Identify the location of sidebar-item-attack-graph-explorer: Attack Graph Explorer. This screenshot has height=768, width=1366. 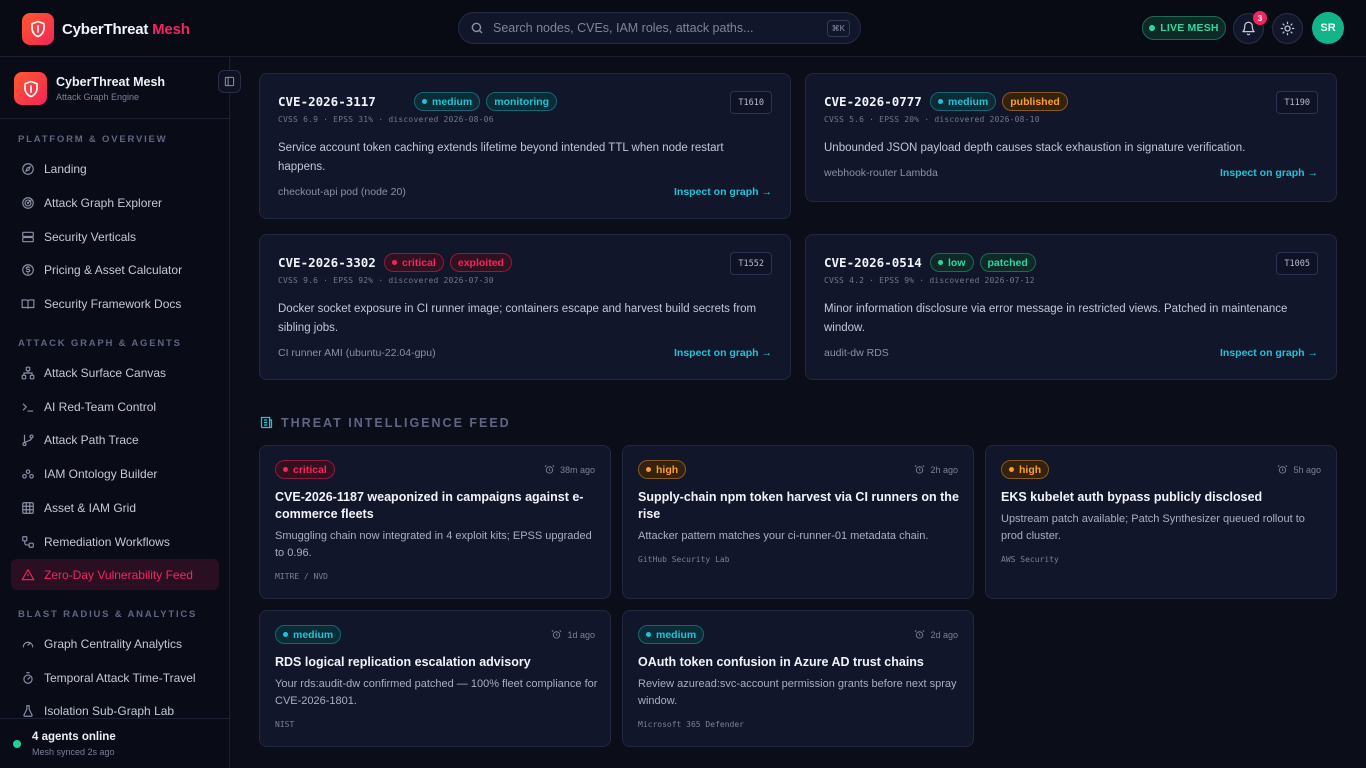
(115, 202).